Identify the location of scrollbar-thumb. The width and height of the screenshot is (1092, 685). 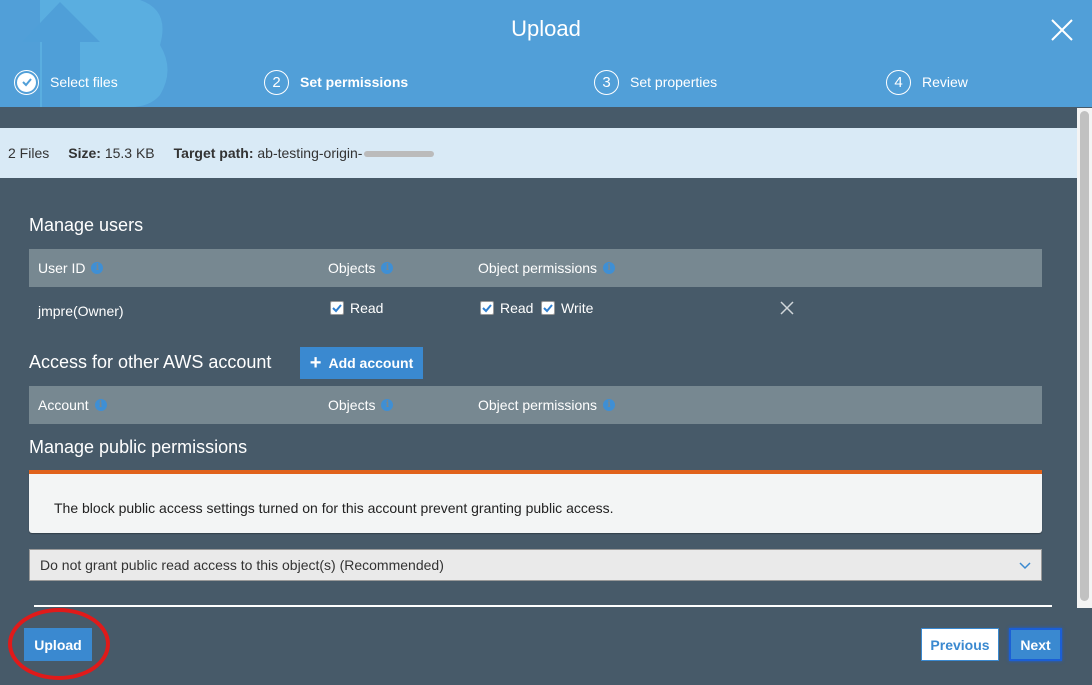
(1084, 356).